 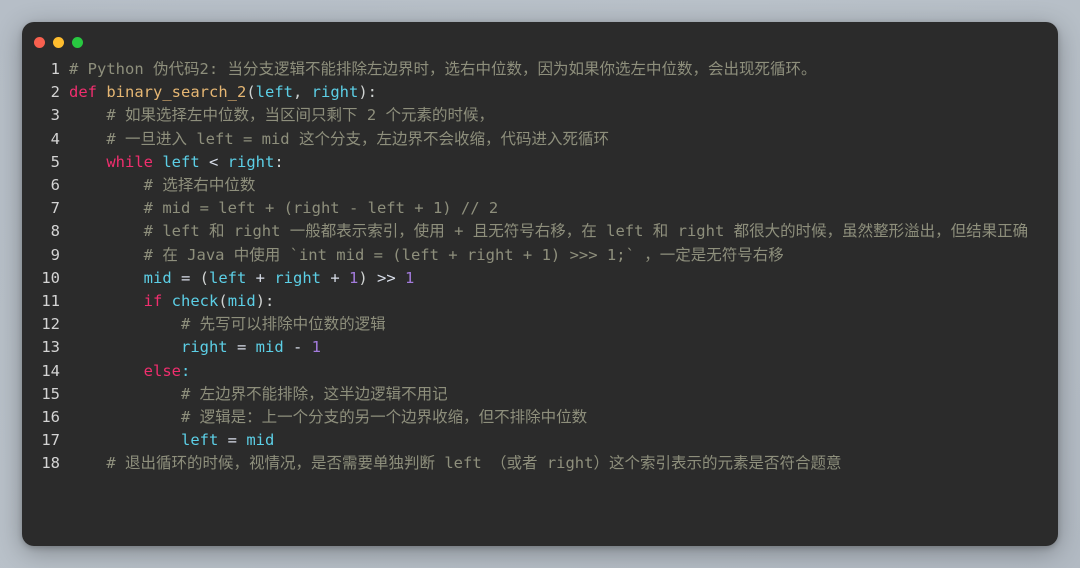 I want to click on line-number: 13, so click(x=50, y=347).